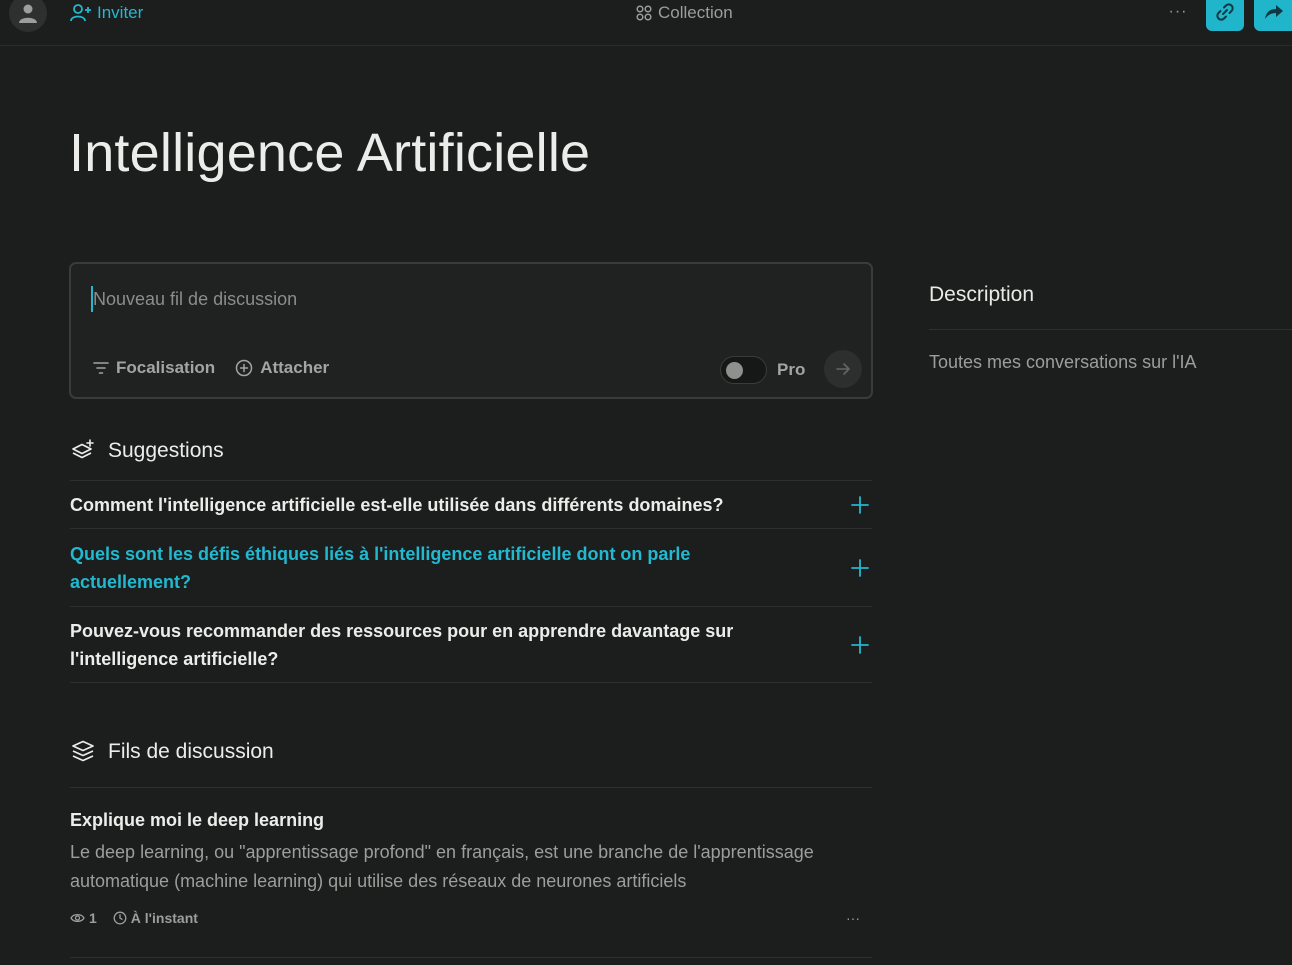 The width and height of the screenshot is (1292, 965). I want to click on eye-icon, so click(77, 918).